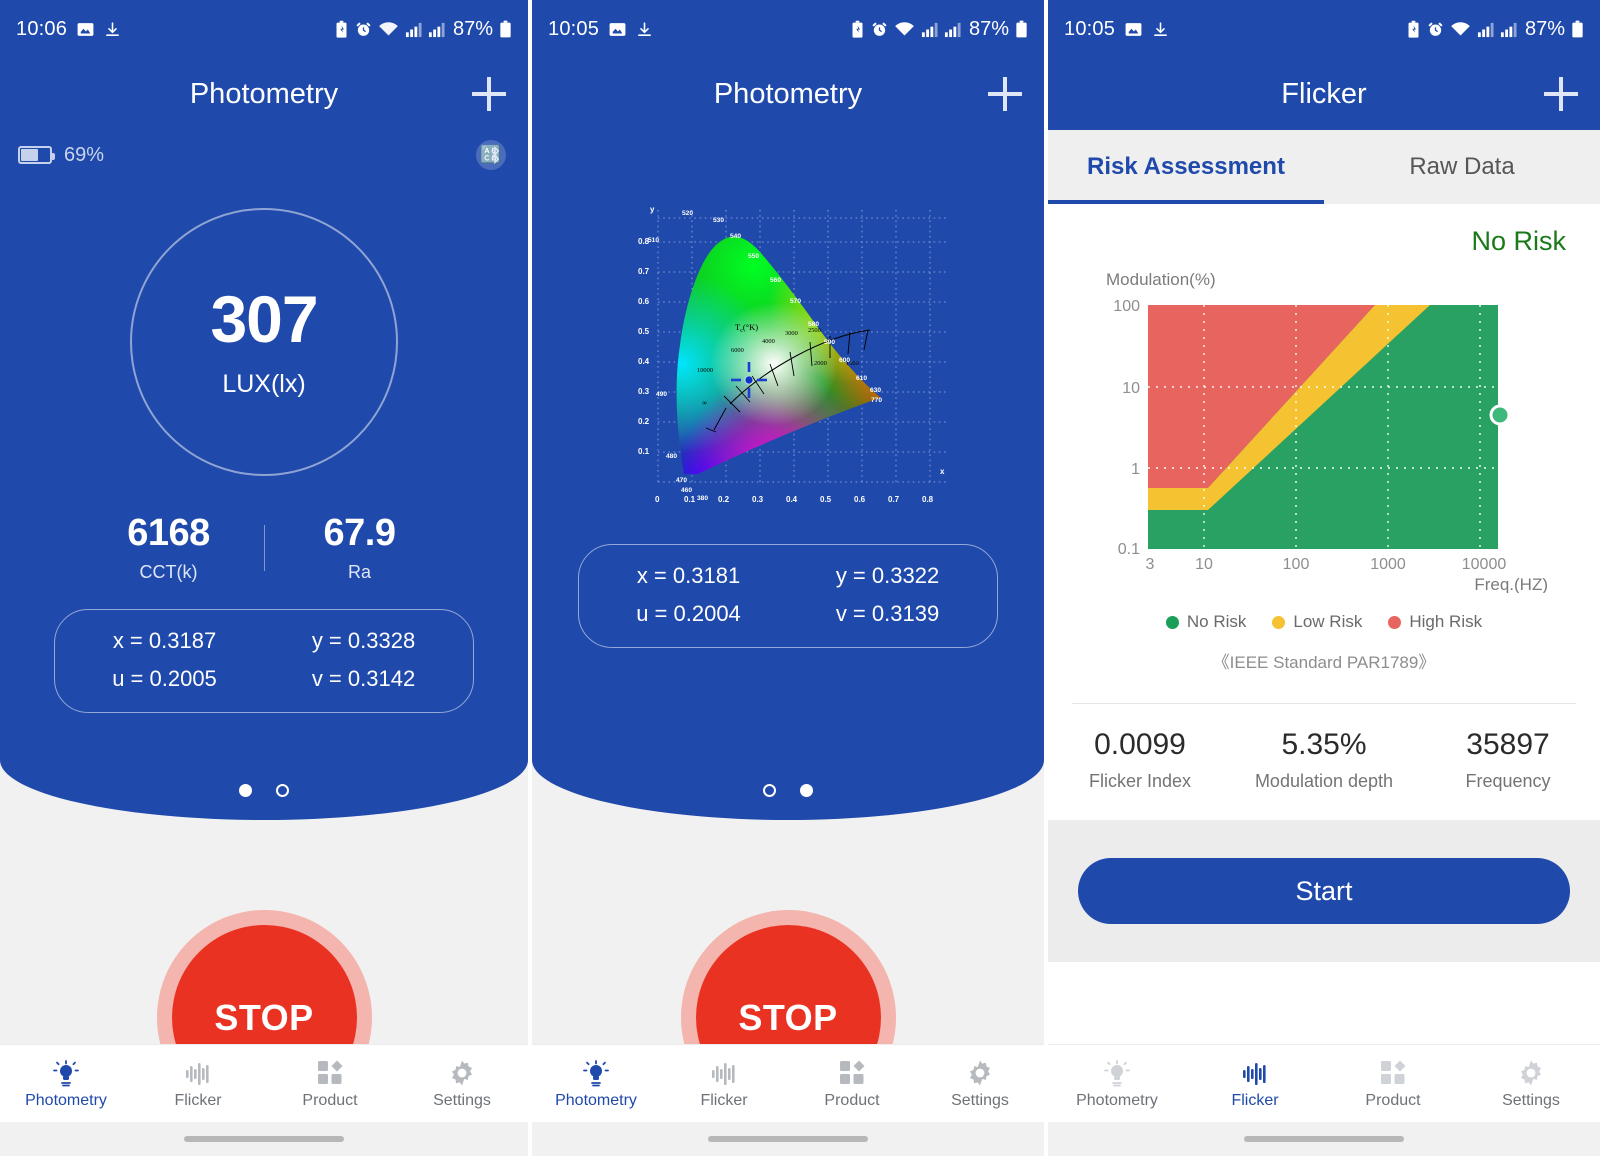 The image size is (1600, 1156). What do you see at coordinates (1544, 28) in the screenshot?
I see `status-battery-percent-3: 87%` at bounding box center [1544, 28].